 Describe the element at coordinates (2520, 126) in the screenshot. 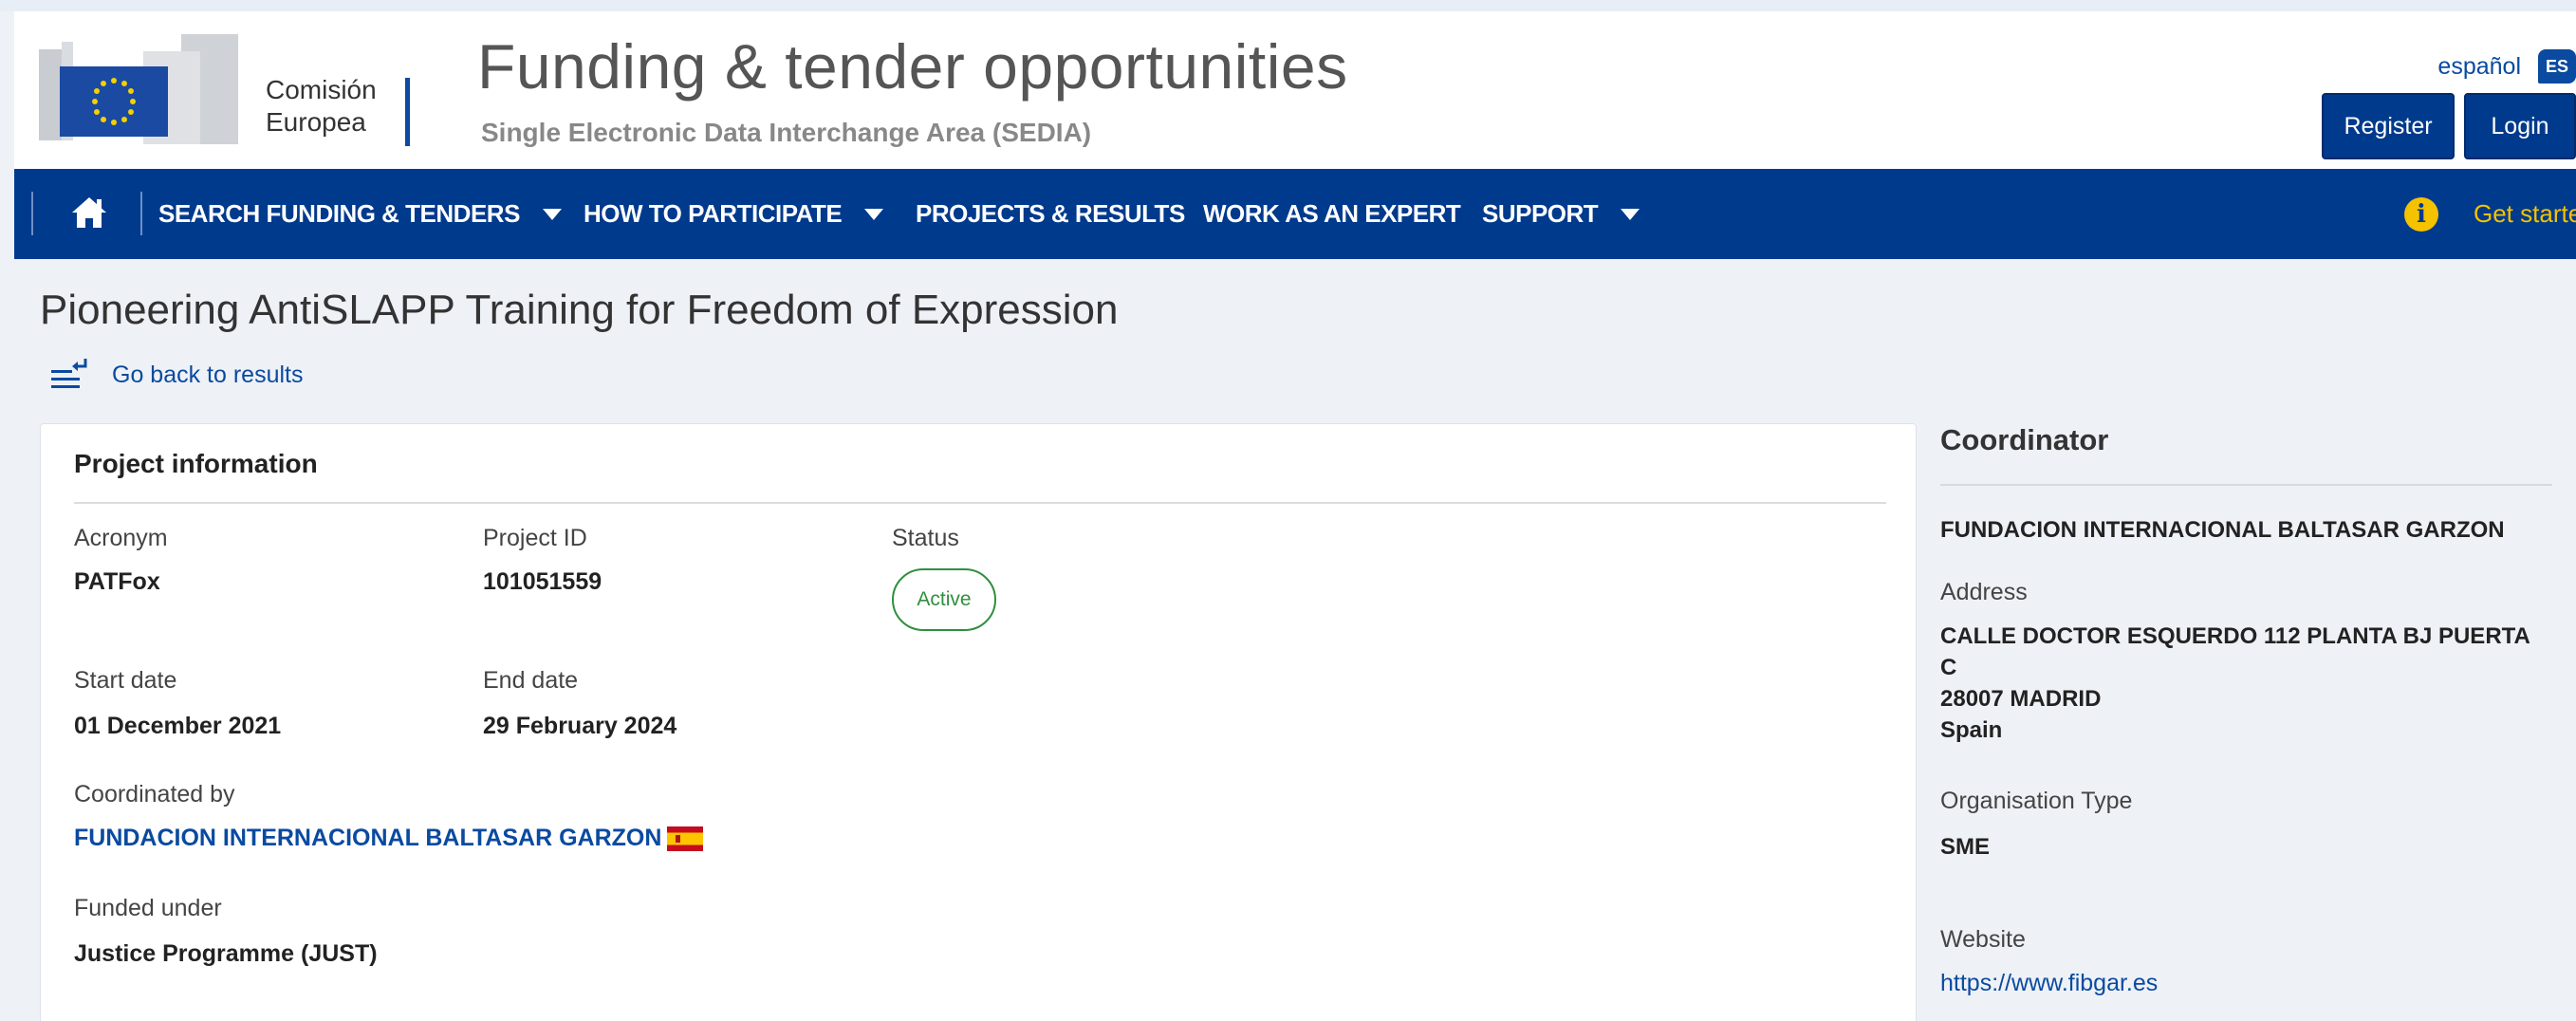

I see `login-button: Login` at that location.